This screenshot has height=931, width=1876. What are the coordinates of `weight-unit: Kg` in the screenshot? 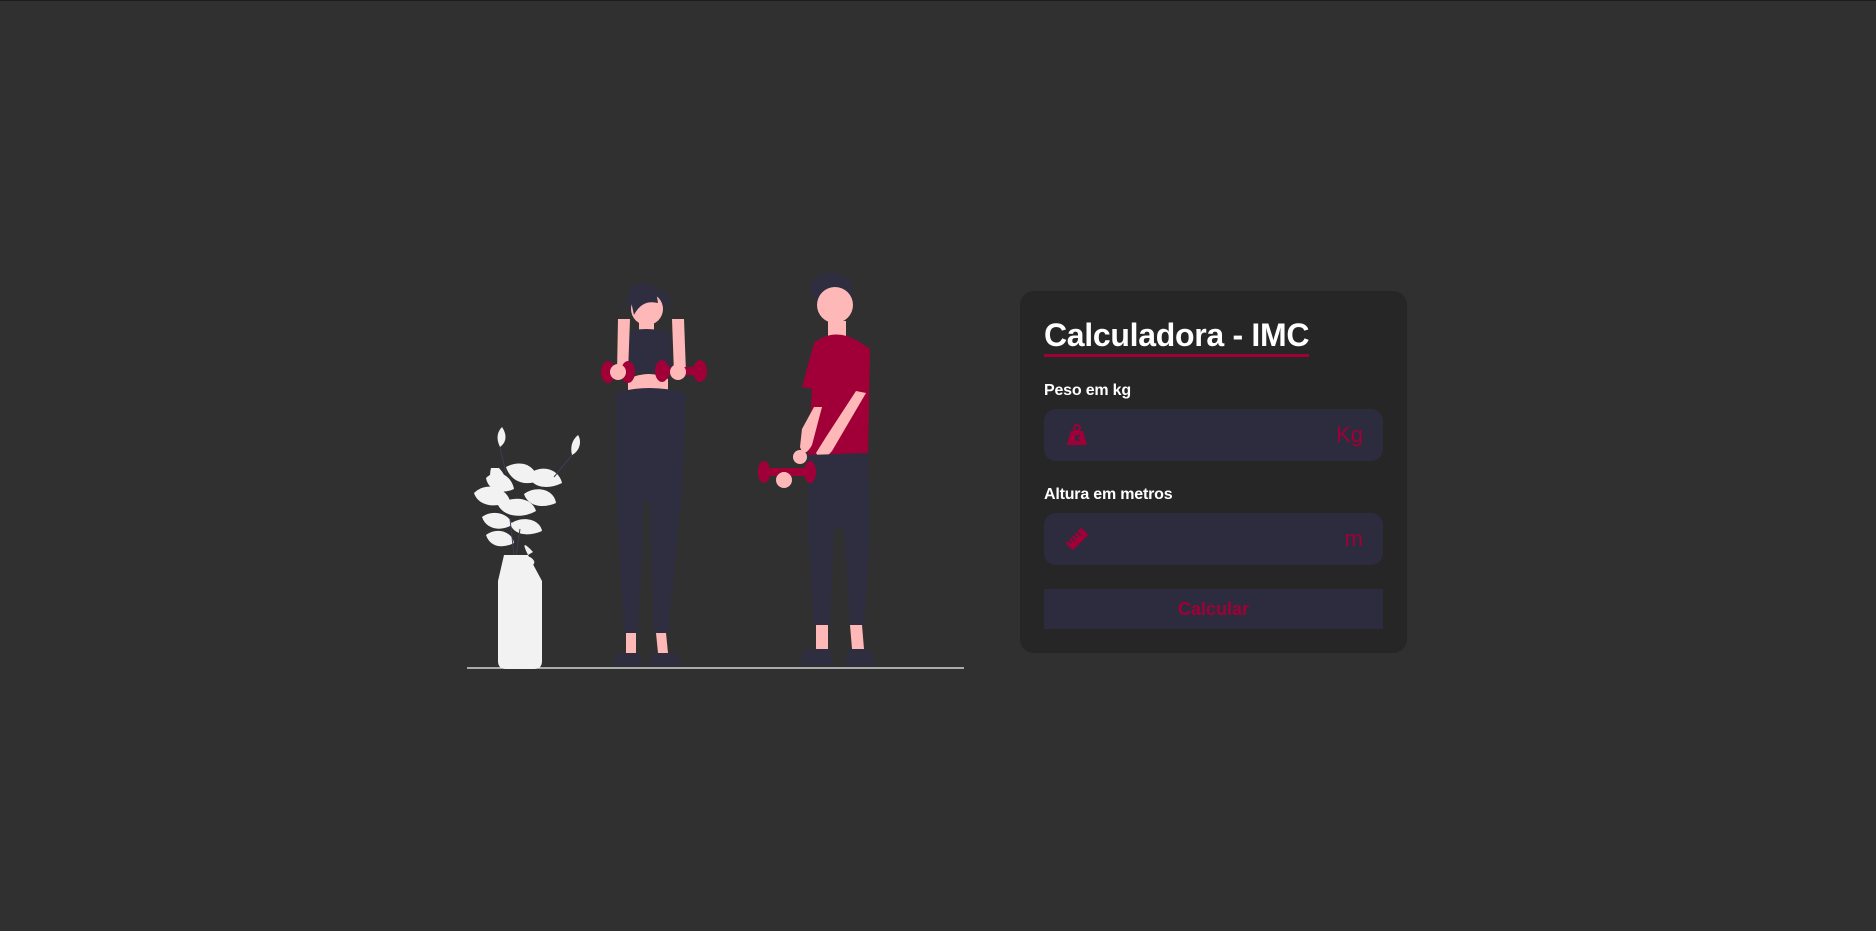 It's located at (1349, 434).